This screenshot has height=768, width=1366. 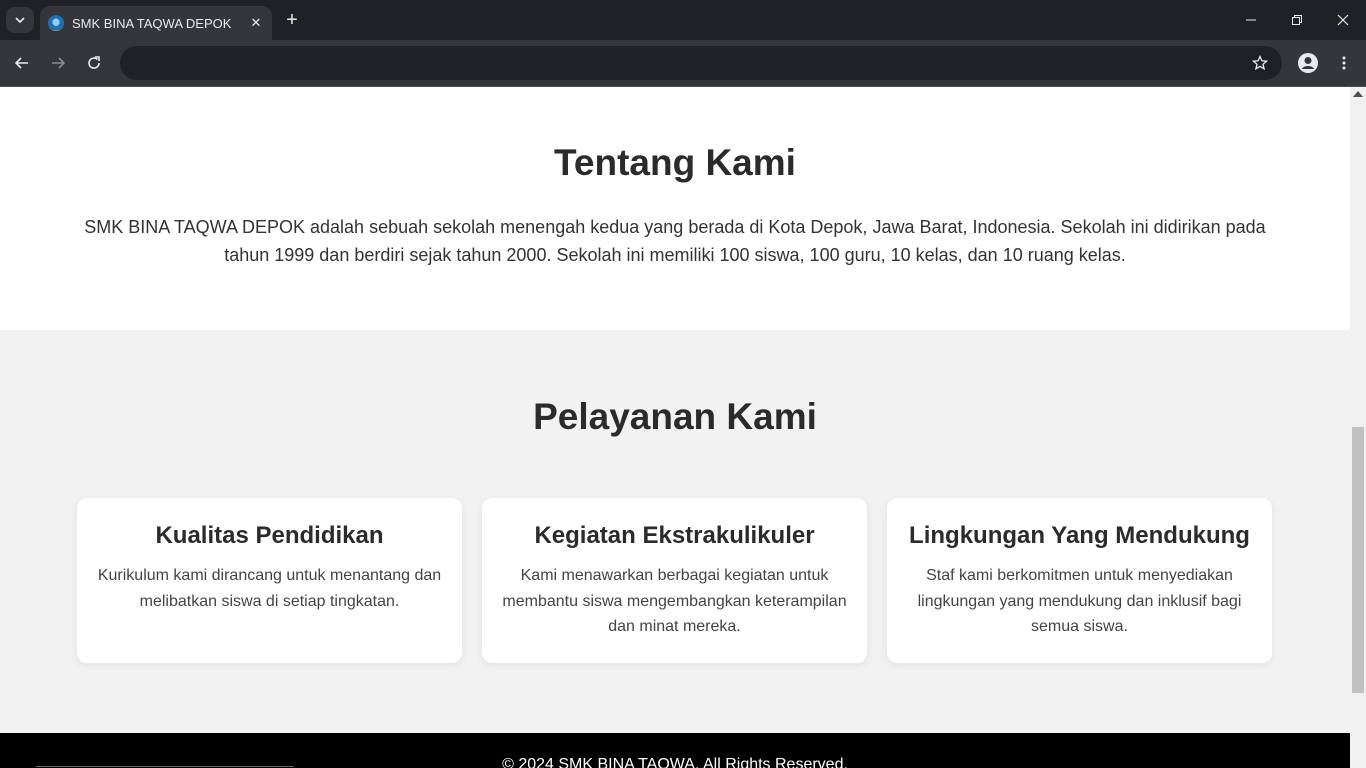 I want to click on browser-toolbar, so click(x=683, y=63).